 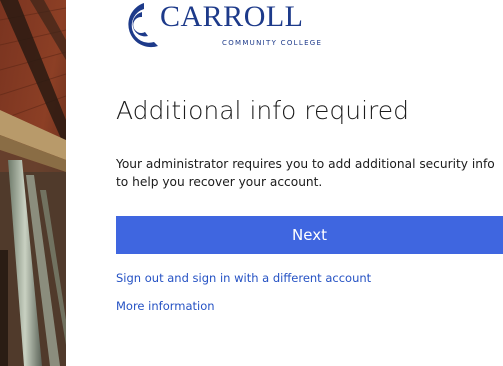 I want to click on logo-mark-icon, so click(x=143, y=25).